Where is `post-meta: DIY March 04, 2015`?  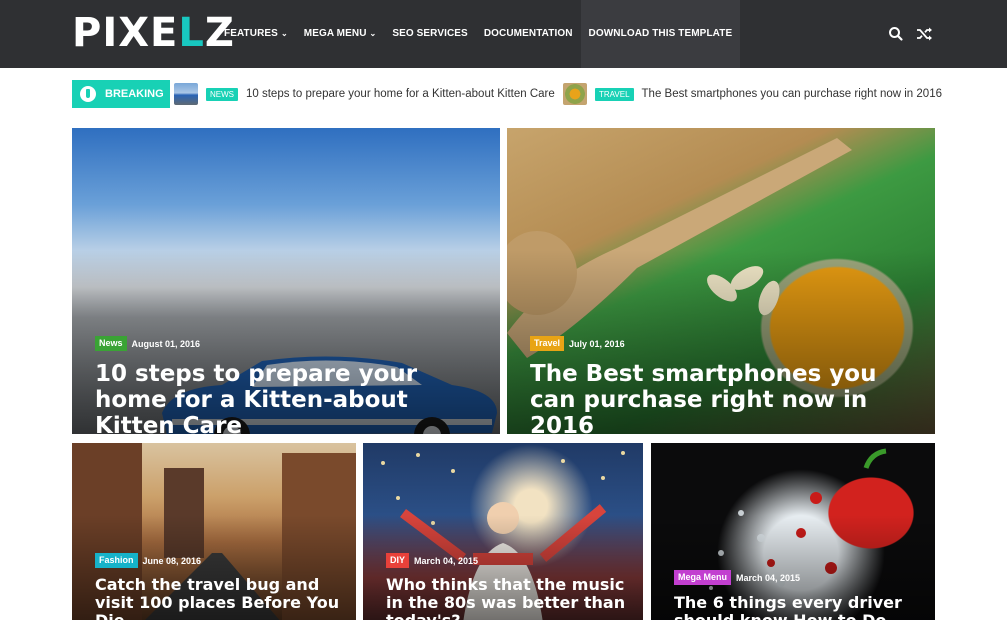 post-meta: DIY March 04, 2015 is located at coordinates (432, 560).